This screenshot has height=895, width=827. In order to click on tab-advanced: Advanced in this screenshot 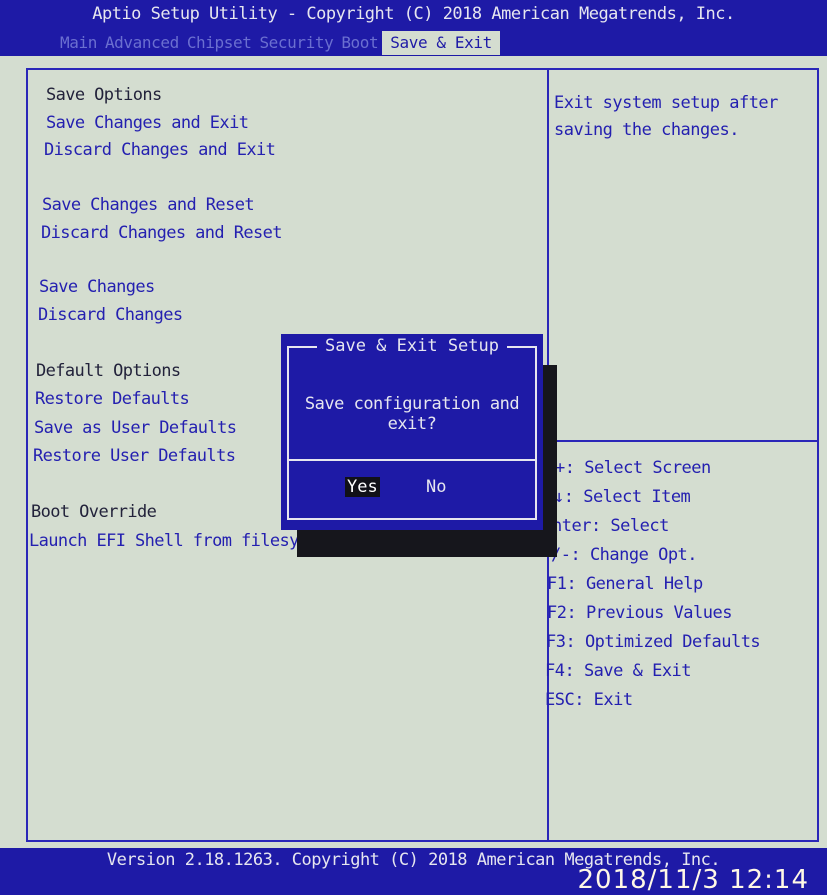, I will do `click(142, 43)`.